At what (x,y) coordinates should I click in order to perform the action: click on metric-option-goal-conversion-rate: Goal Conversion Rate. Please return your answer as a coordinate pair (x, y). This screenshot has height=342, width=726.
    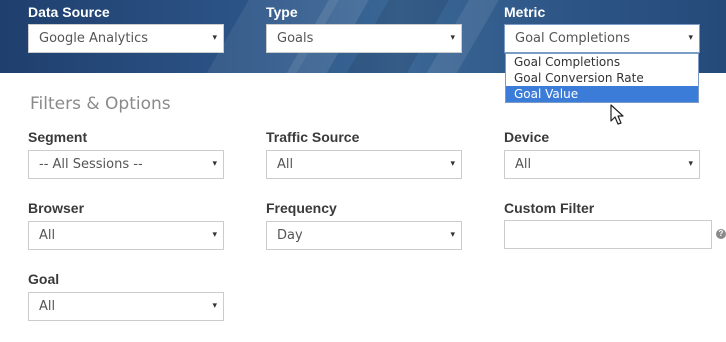
    Looking at the image, I should click on (602, 78).